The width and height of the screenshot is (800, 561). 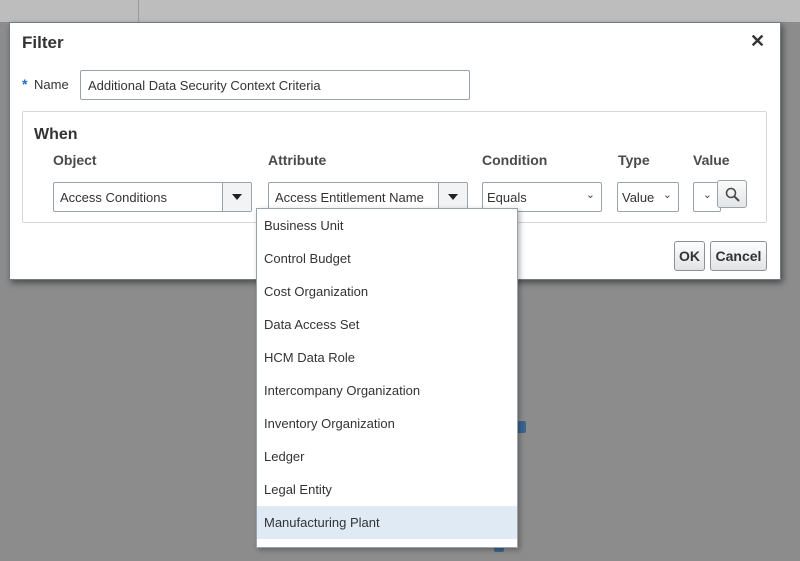 What do you see at coordinates (138, 11) in the screenshot?
I see `background-divider` at bounding box center [138, 11].